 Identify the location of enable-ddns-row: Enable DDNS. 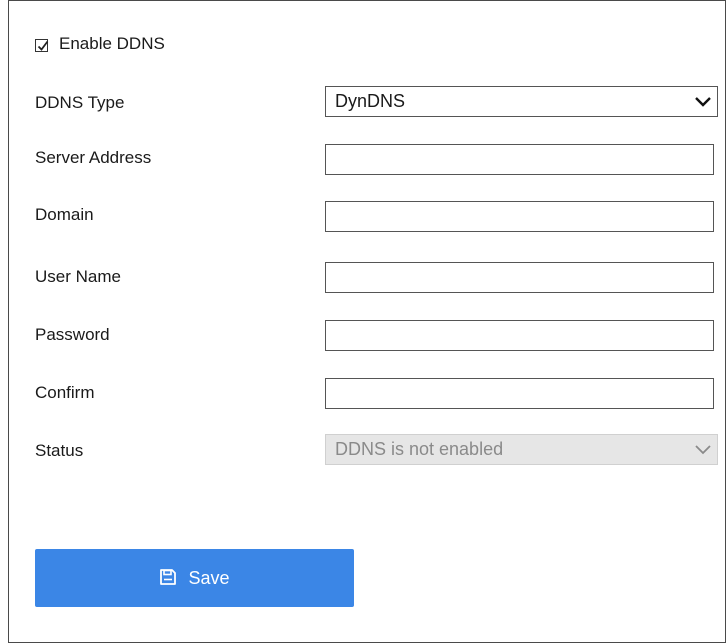
(100, 44).